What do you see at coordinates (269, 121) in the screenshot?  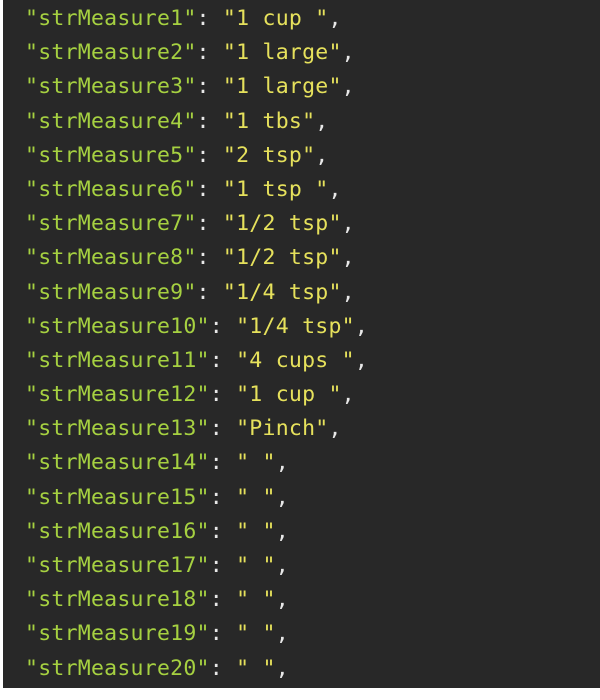 I see `json-value: "1 tbs"` at bounding box center [269, 121].